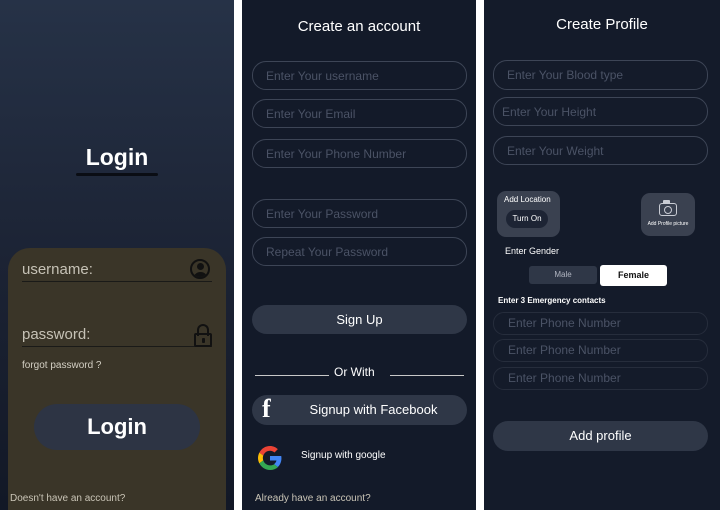 The width and height of the screenshot is (720, 510). What do you see at coordinates (359, 251) in the screenshot?
I see `repeat-password-input` at bounding box center [359, 251].